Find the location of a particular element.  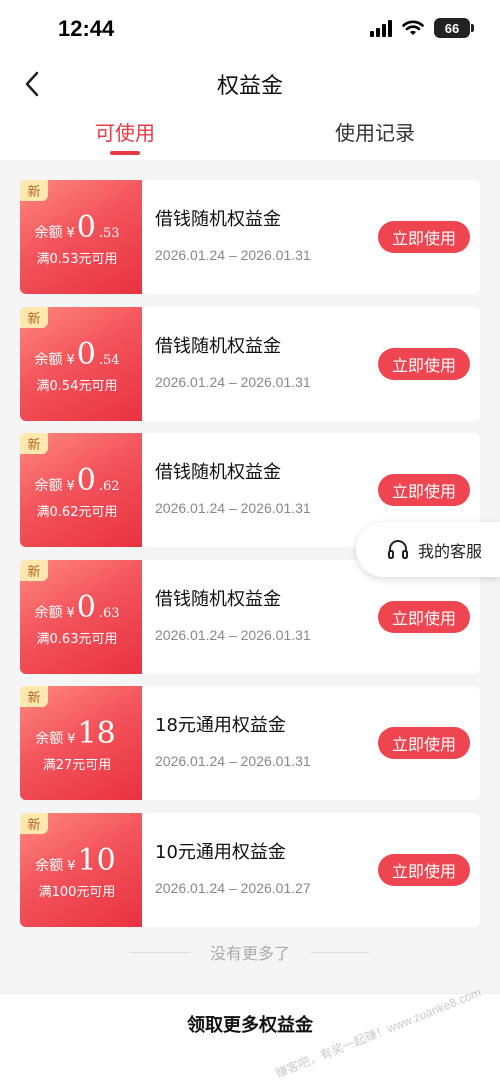

customer-service-label: 我的客服 is located at coordinates (450, 551).